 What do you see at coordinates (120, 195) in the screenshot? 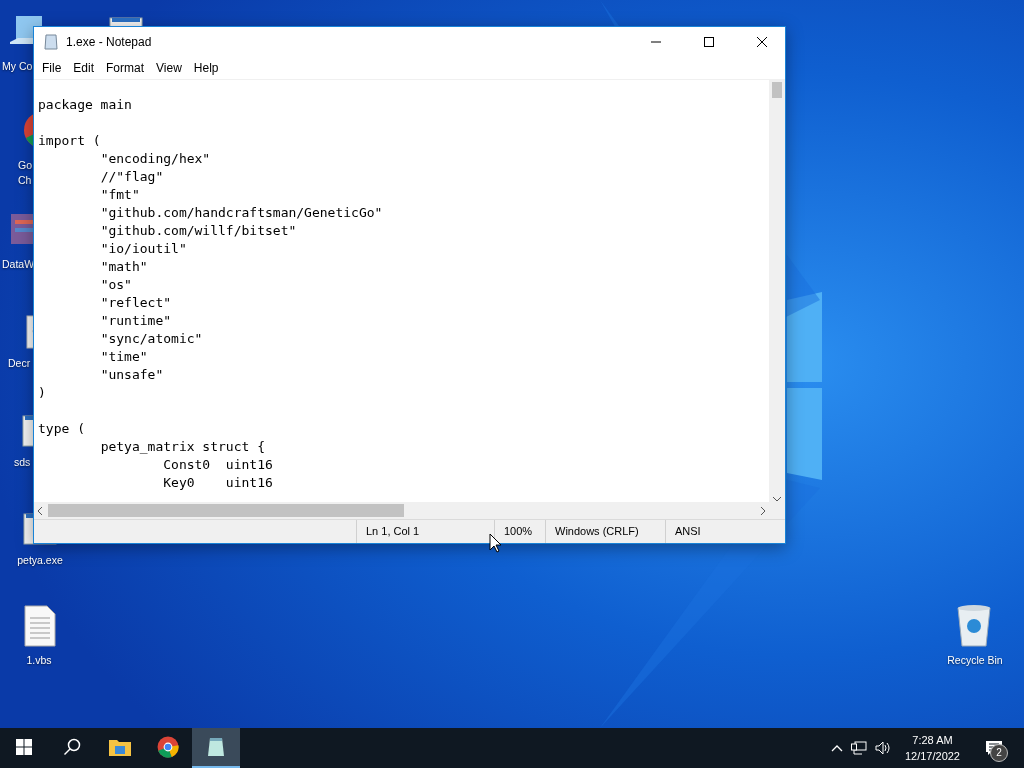
I see `code-line: "fmt"` at bounding box center [120, 195].